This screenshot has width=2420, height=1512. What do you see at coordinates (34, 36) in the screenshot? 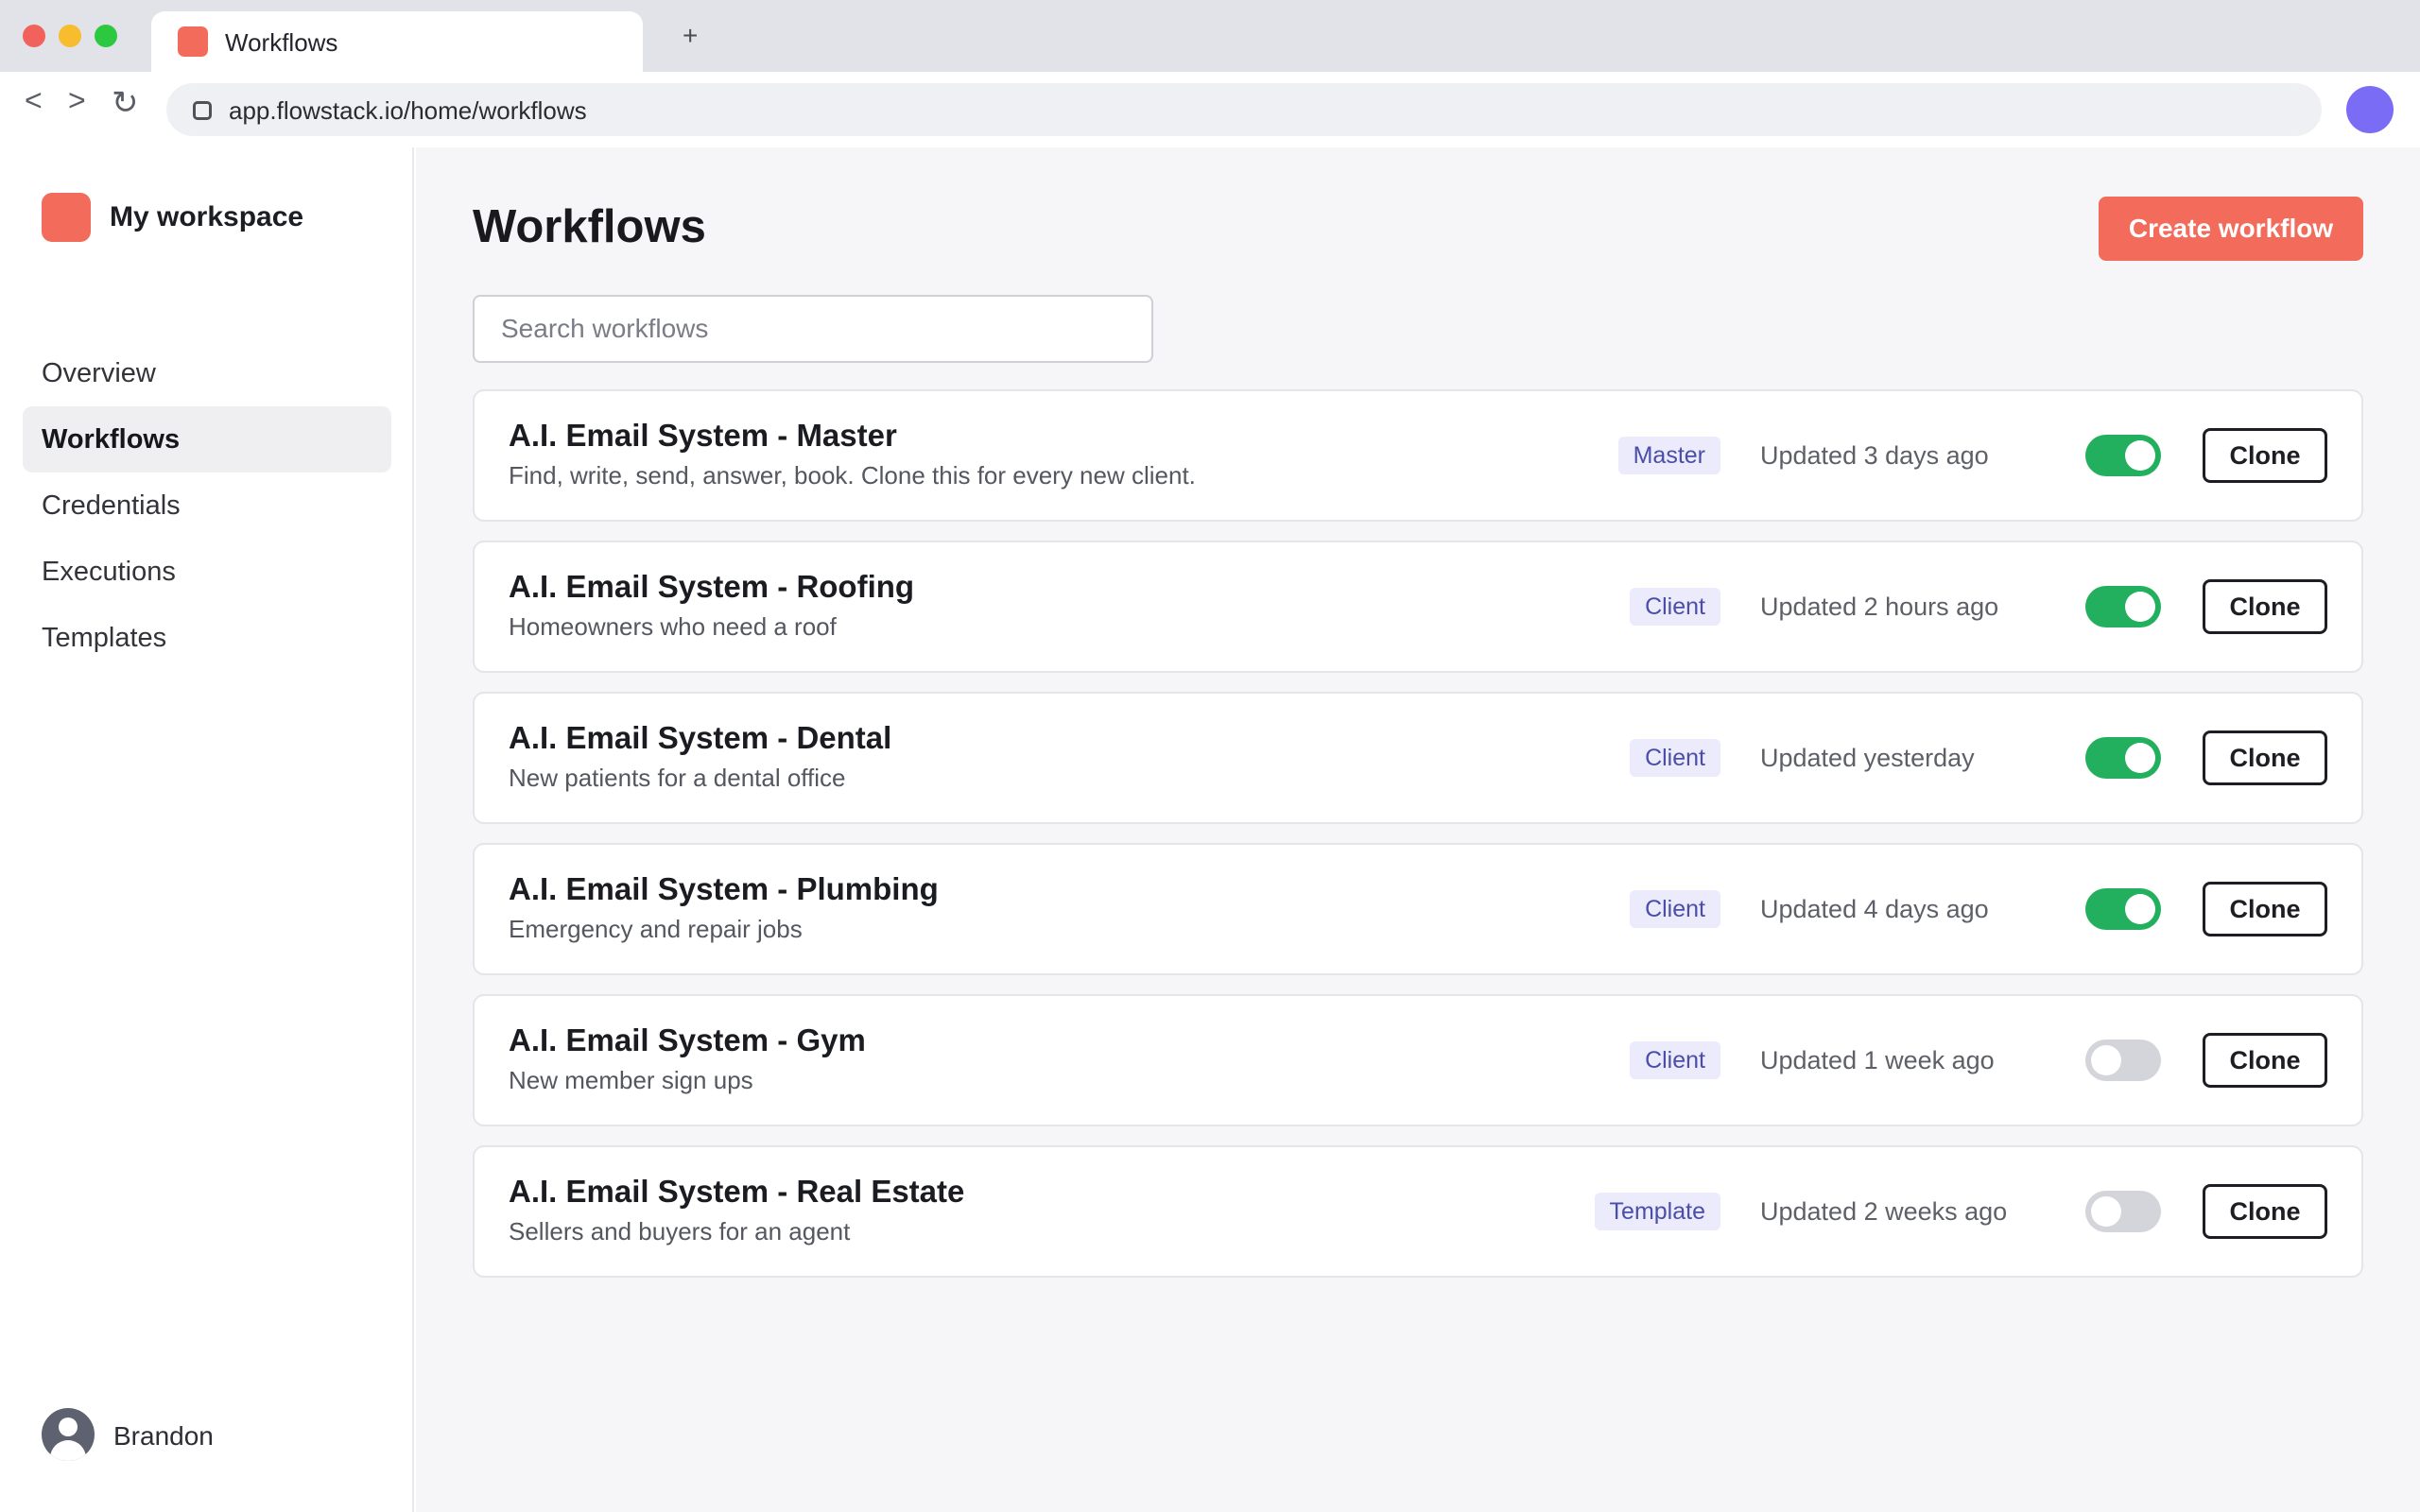
I see `close-window-button` at bounding box center [34, 36].